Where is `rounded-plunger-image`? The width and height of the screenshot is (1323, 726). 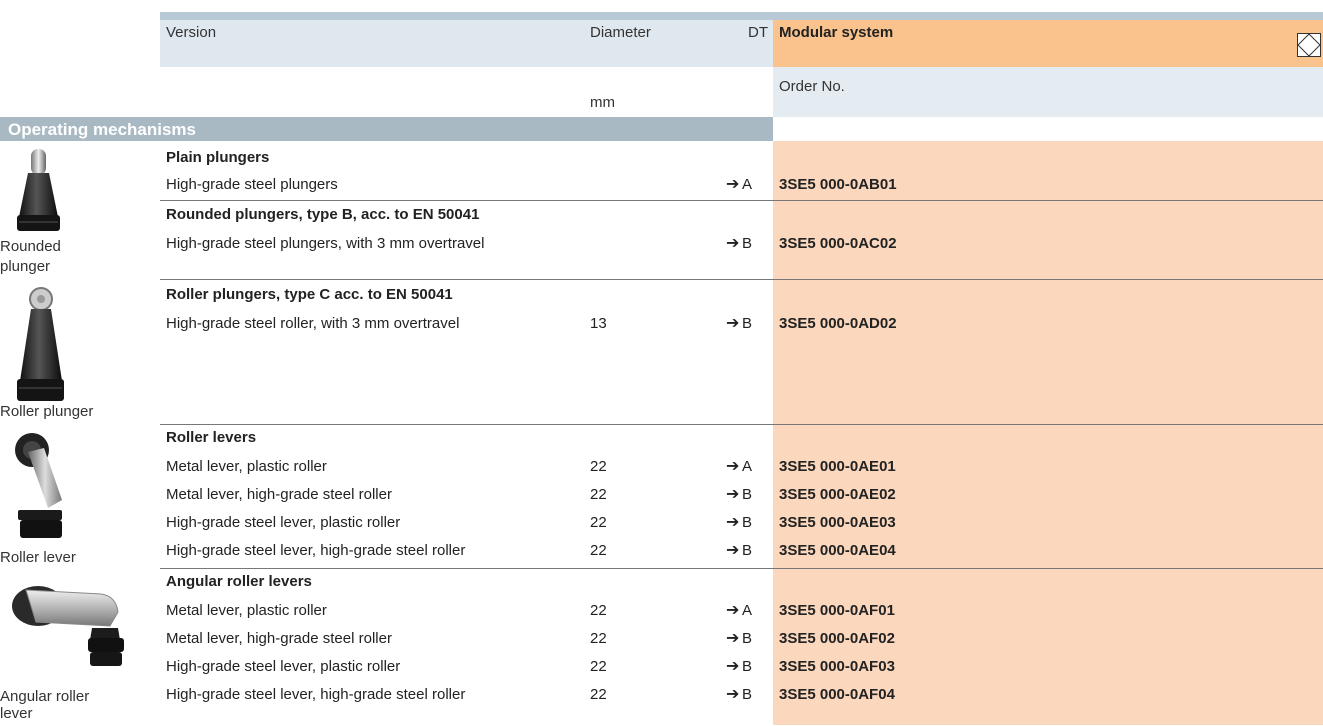 rounded-plunger-image is located at coordinates (38, 190).